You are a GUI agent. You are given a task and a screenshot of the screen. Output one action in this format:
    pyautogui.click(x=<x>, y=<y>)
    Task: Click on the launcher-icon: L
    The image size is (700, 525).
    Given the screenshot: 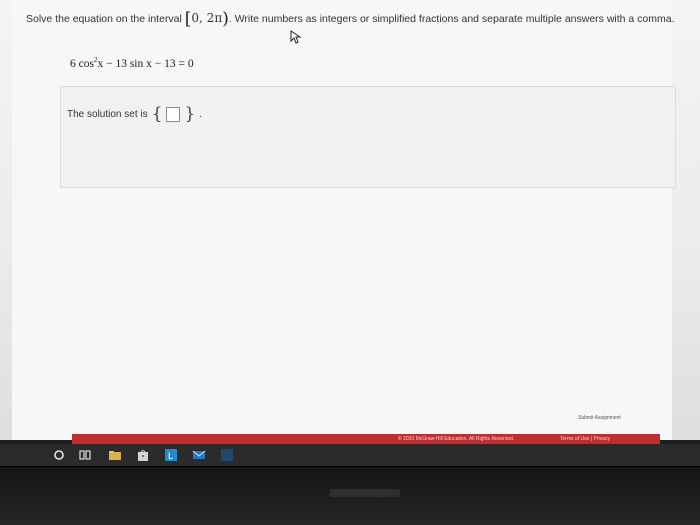 What is the action you would take?
    pyautogui.click(x=171, y=455)
    